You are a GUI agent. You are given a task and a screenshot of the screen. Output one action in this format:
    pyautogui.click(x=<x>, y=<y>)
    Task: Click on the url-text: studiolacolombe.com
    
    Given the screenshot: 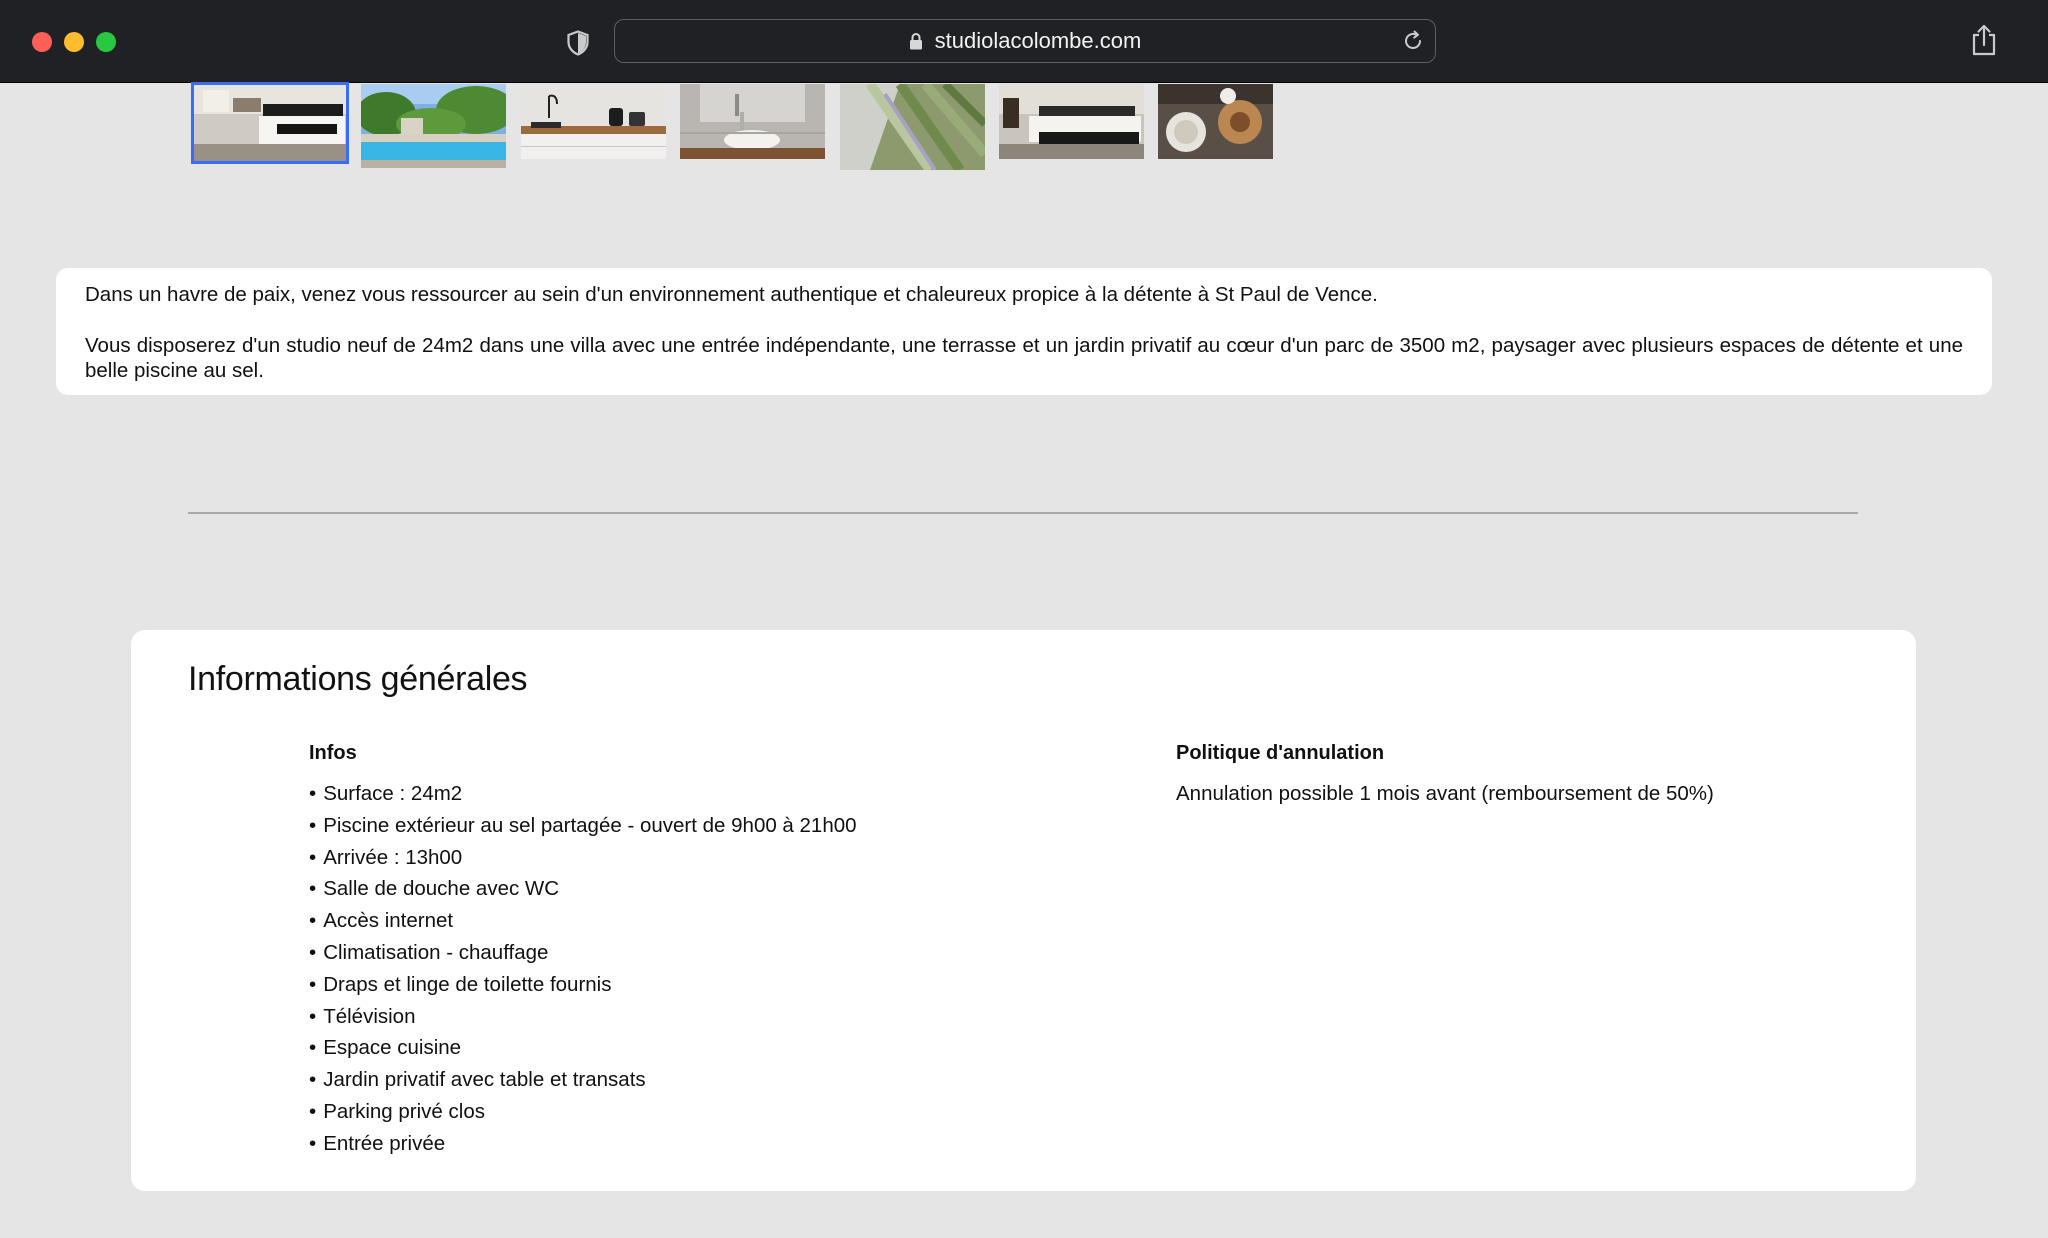 What is the action you would take?
    pyautogui.click(x=1038, y=40)
    